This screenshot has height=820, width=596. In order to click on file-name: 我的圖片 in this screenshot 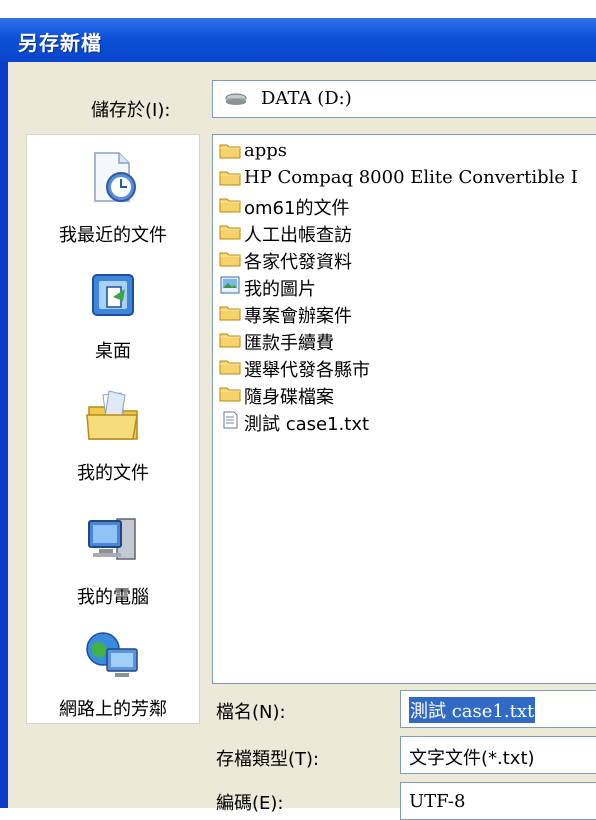, I will do `click(280, 289)`.